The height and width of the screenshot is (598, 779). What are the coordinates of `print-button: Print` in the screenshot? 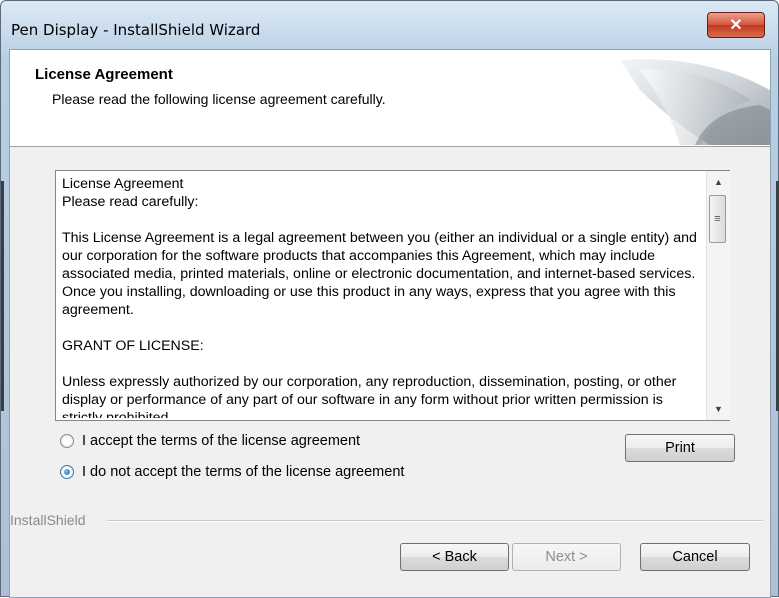 It's located at (680, 448).